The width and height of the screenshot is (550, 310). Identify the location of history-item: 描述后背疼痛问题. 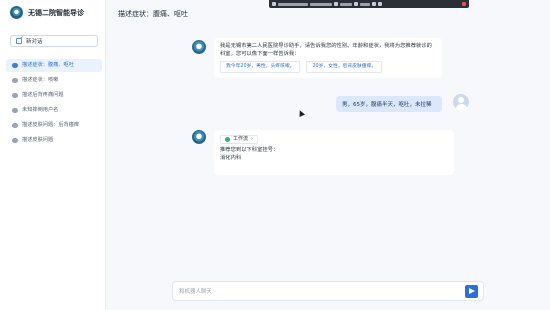
(54, 95).